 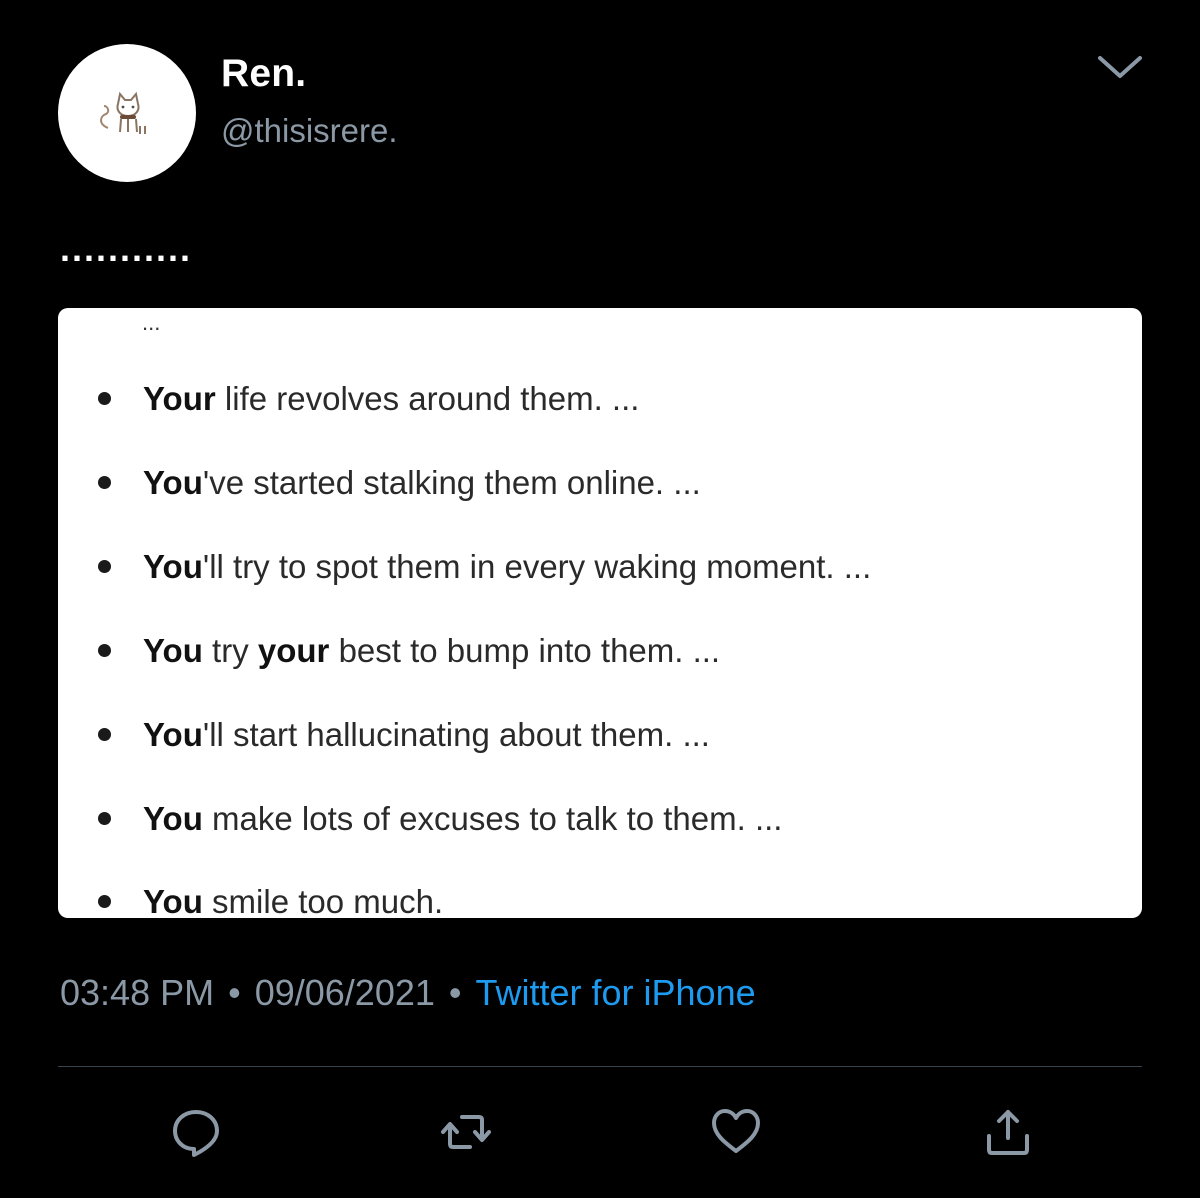 I want to click on retweet-icon, so click(x=466, y=1132).